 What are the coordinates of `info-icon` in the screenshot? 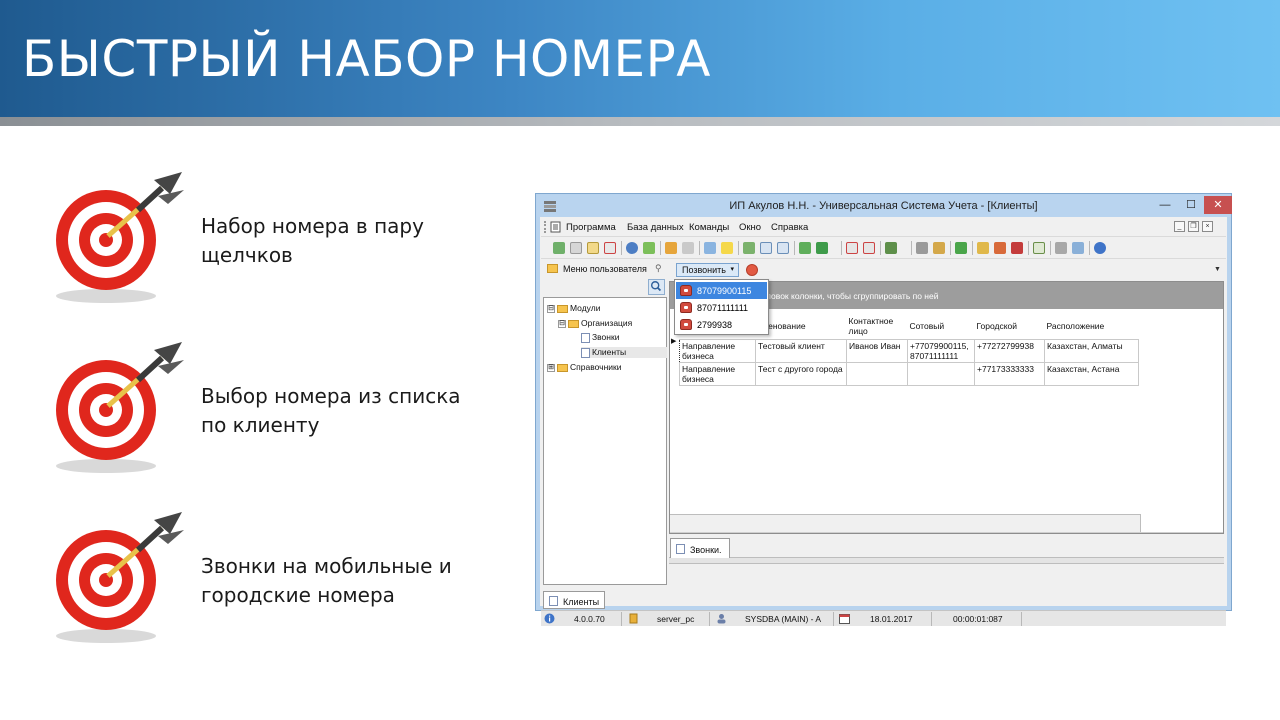 It's located at (1100, 248).